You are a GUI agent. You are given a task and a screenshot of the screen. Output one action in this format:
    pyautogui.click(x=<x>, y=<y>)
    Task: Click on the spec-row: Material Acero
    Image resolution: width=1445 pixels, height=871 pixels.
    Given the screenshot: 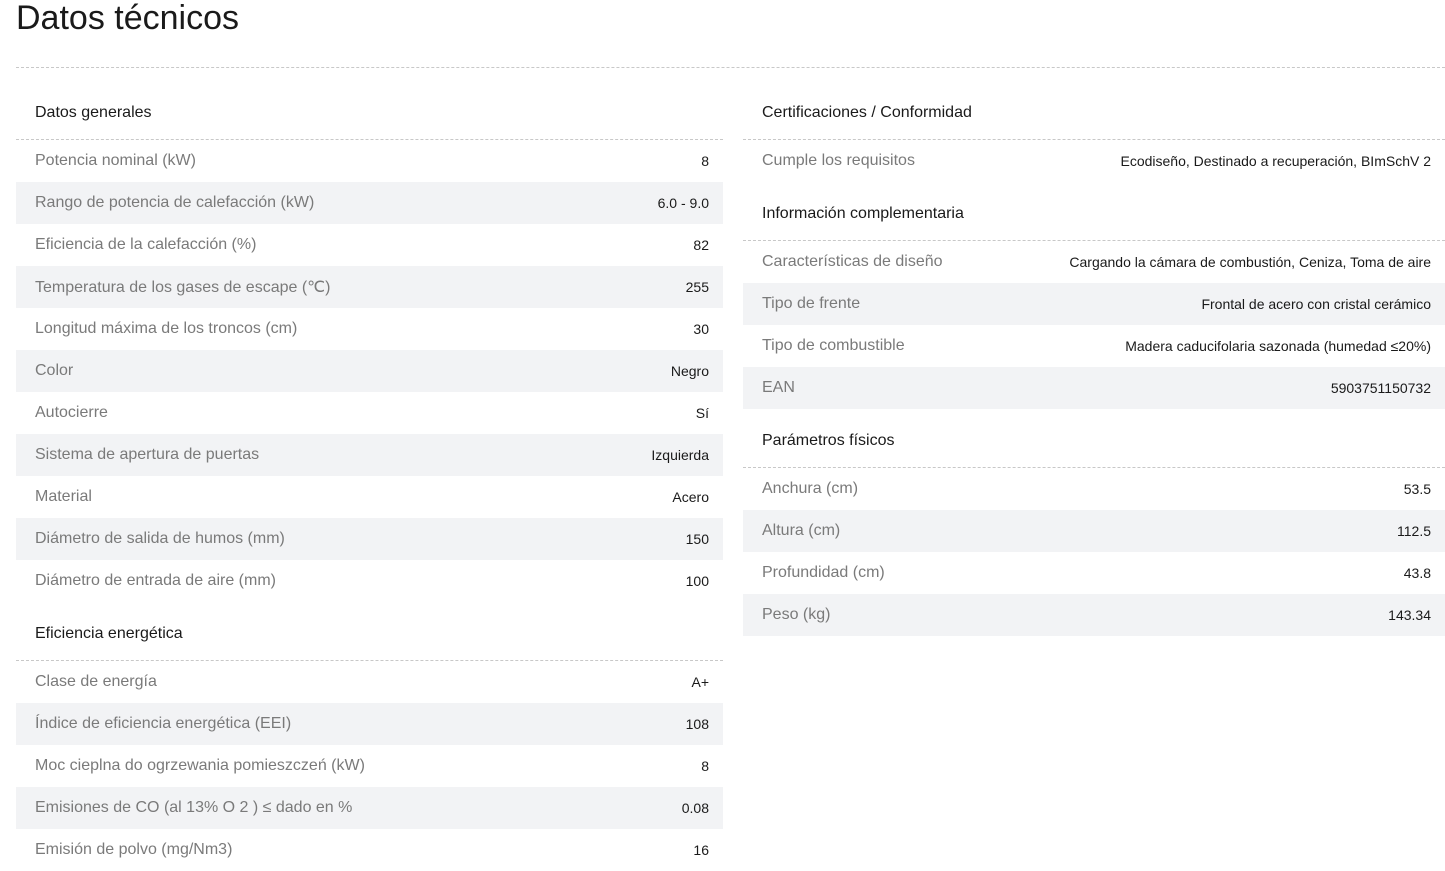 What is the action you would take?
    pyautogui.click(x=369, y=497)
    